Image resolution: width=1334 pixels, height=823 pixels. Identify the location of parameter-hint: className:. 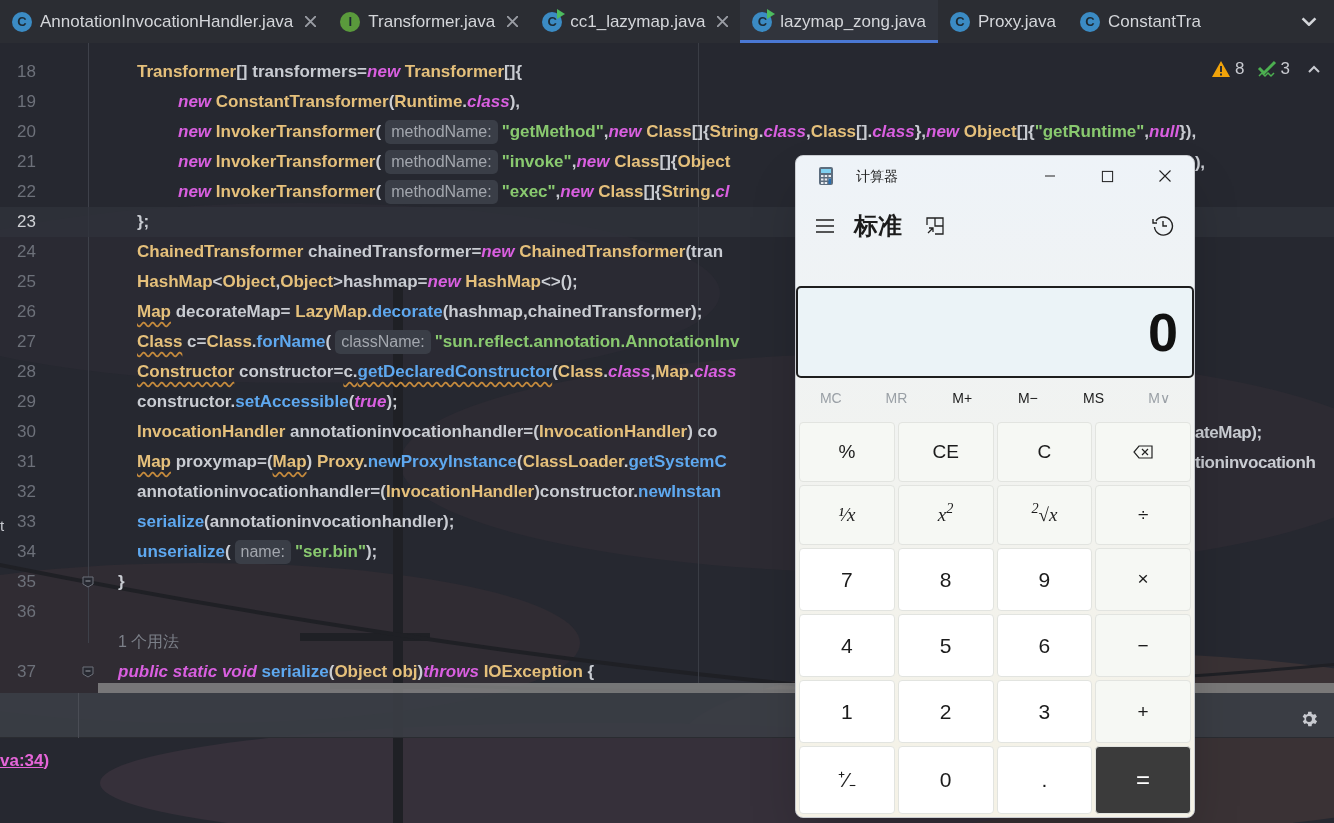
(383, 342).